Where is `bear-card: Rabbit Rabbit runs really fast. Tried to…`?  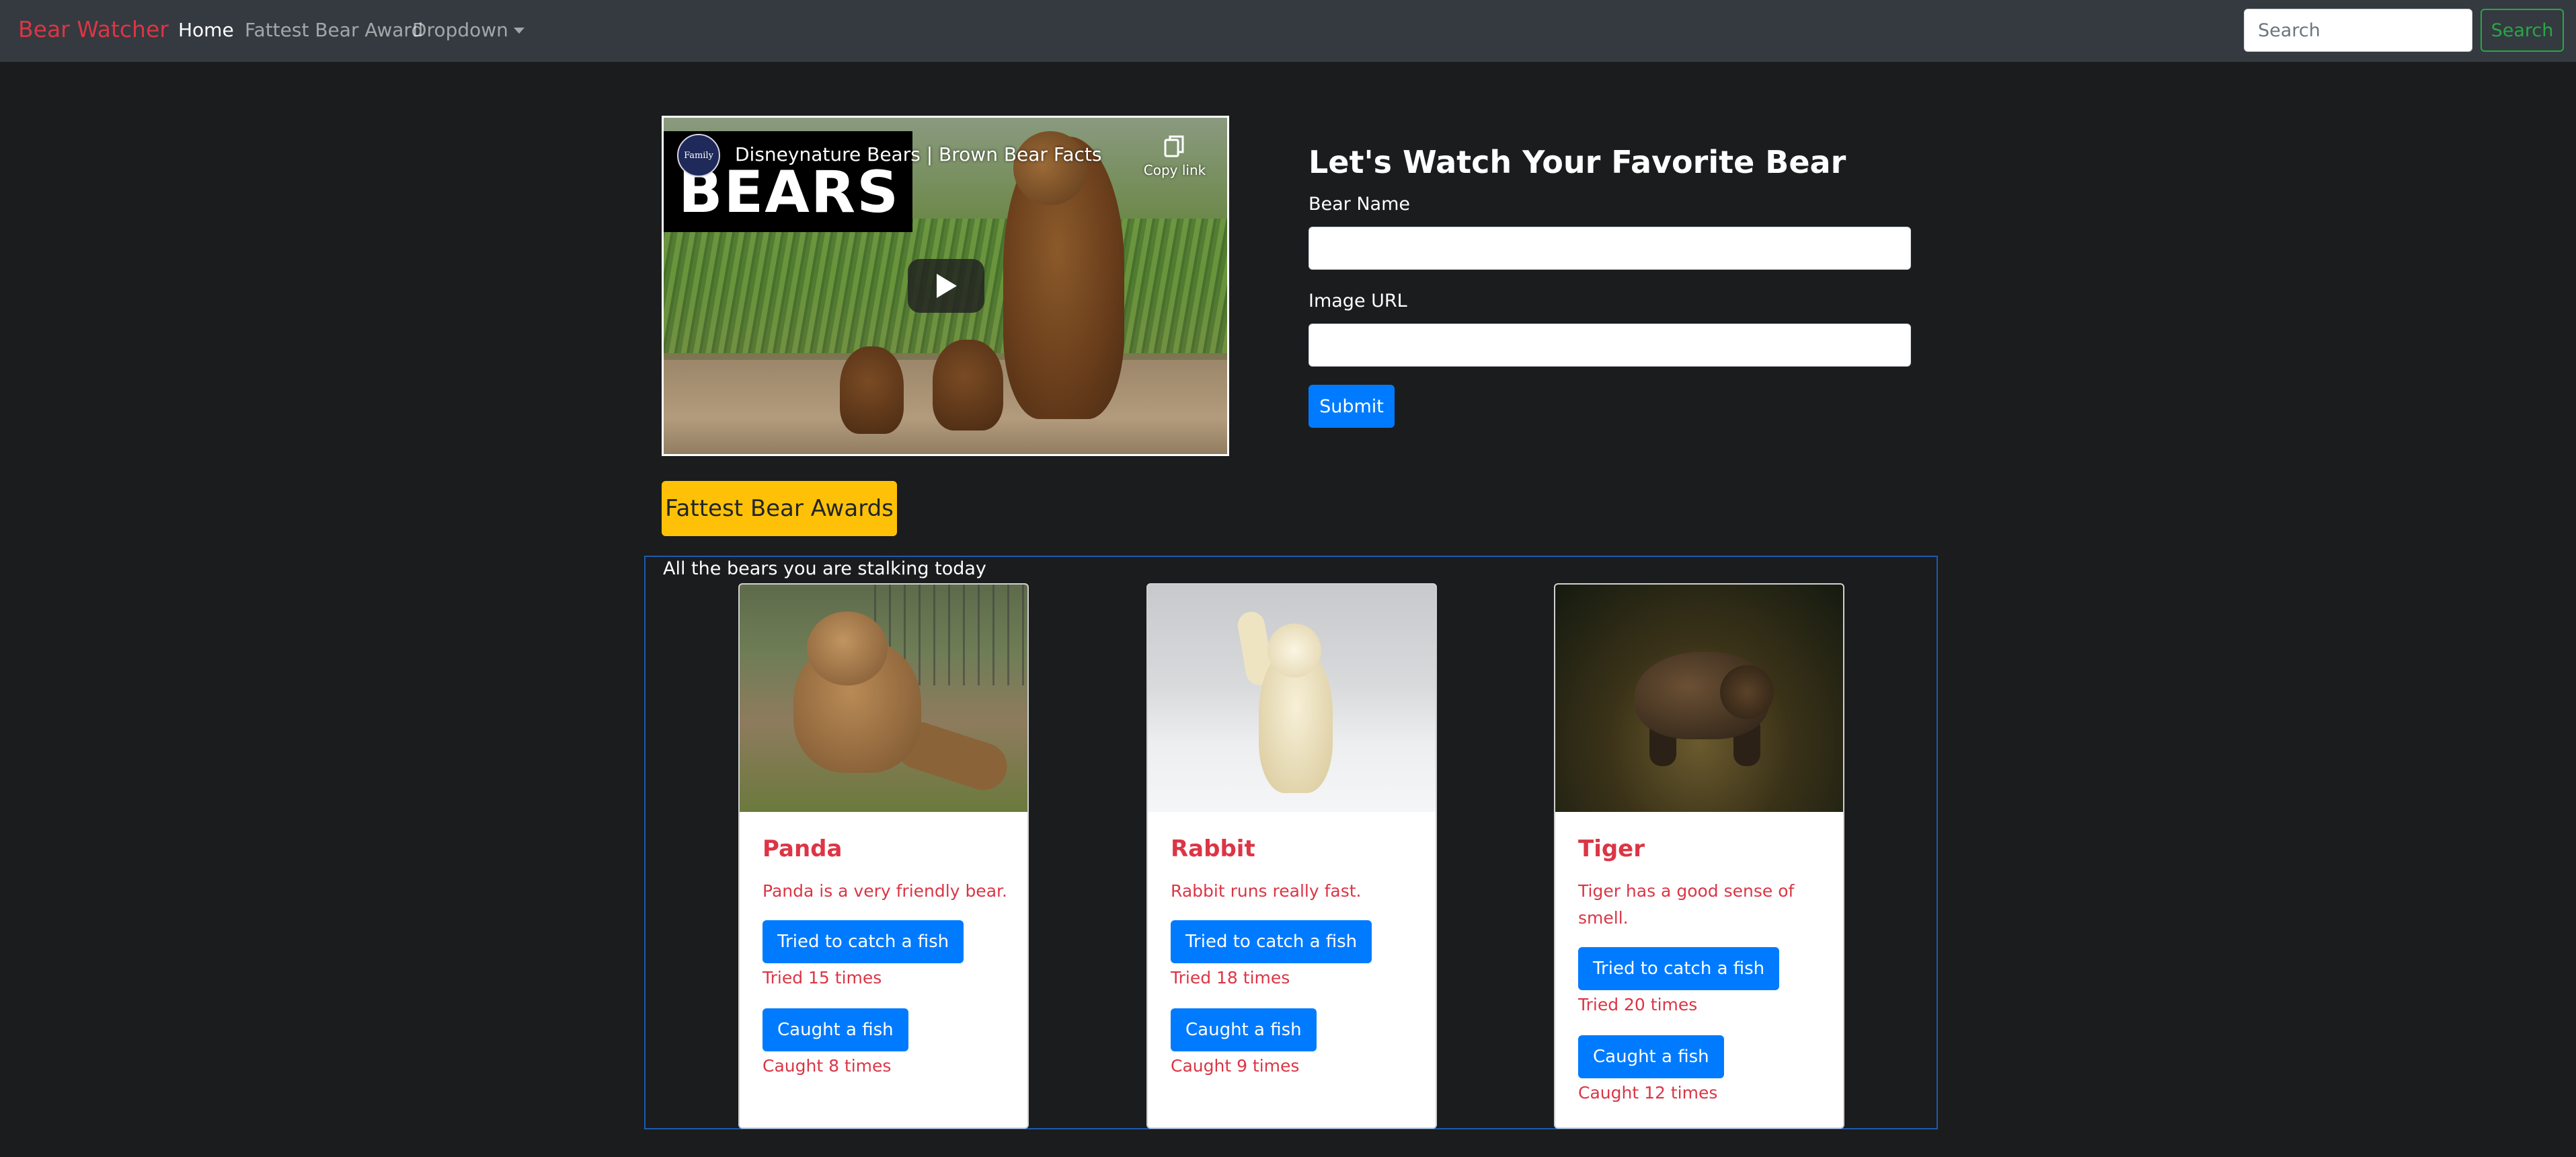 bear-card: Rabbit Rabbit runs really fast. Tried to… is located at coordinates (1292, 856).